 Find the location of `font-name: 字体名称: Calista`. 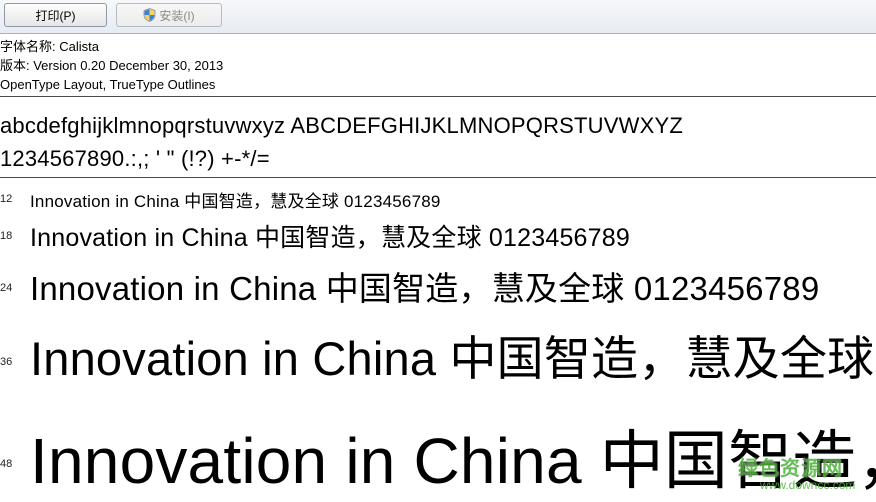

font-name: 字体名称: Calista is located at coordinates (49, 46).